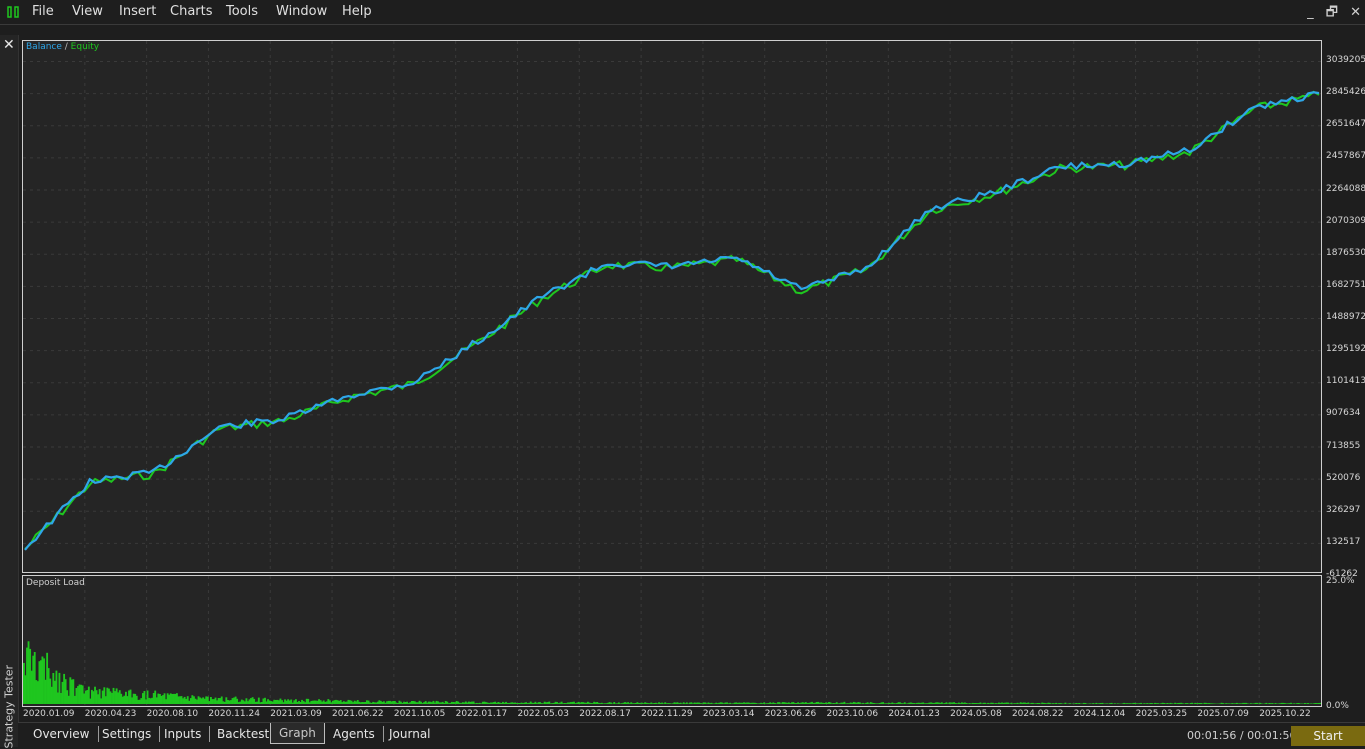 This screenshot has width=1365, height=749. Describe the element at coordinates (242, 11) in the screenshot. I see `menu-tools: Tools` at that location.